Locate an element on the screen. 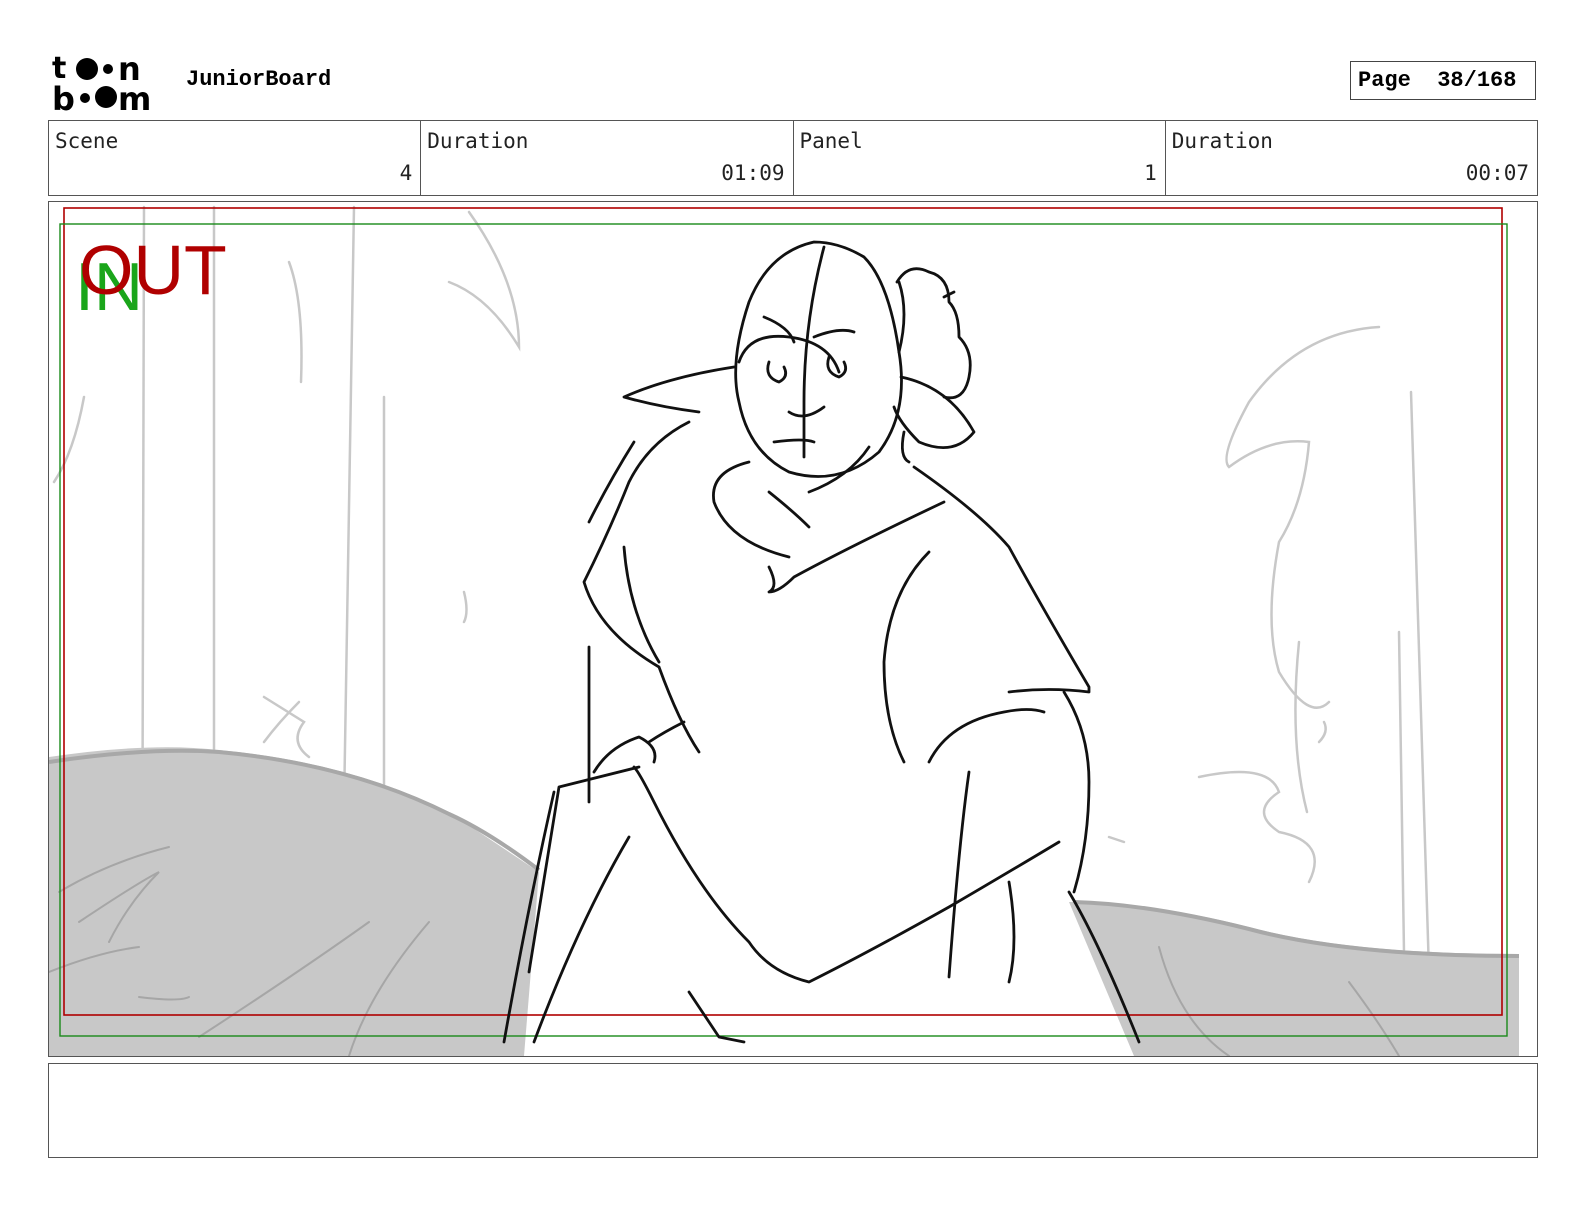 The image size is (1584, 1224). panel-value: 1 is located at coordinates (1150, 173).